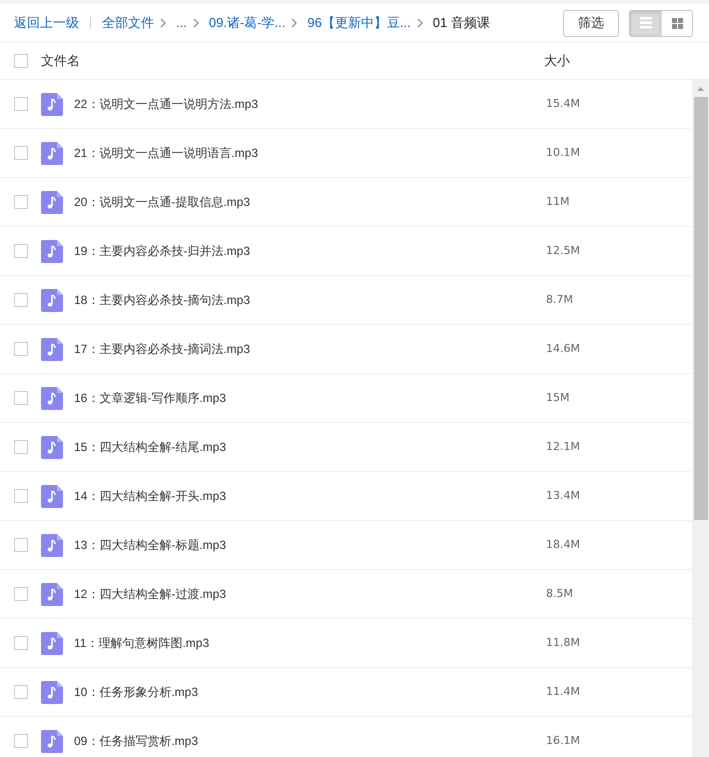  What do you see at coordinates (563, 642) in the screenshot?
I see `file-size: 11.8M` at bounding box center [563, 642].